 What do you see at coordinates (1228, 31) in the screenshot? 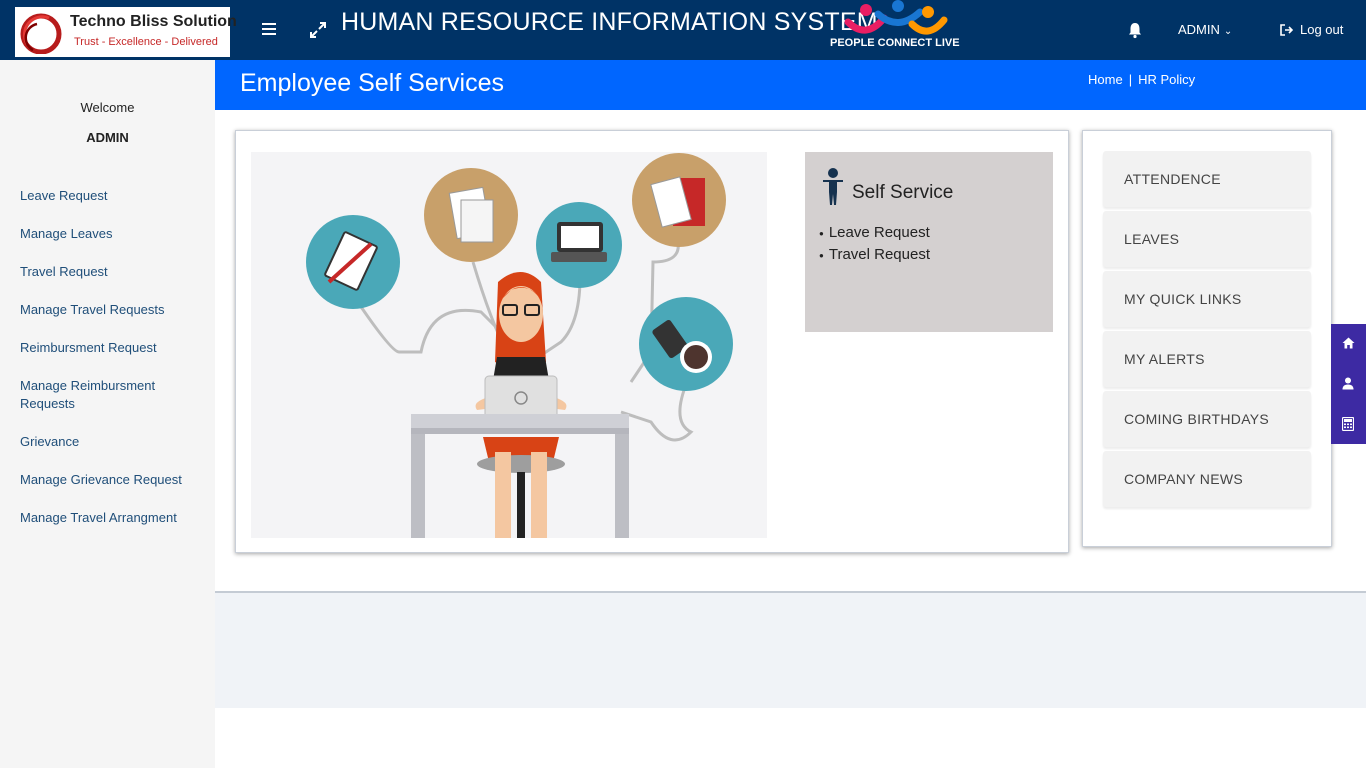
I see `chevron-down-icon: ⌄` at bounding box center [1228, 31].